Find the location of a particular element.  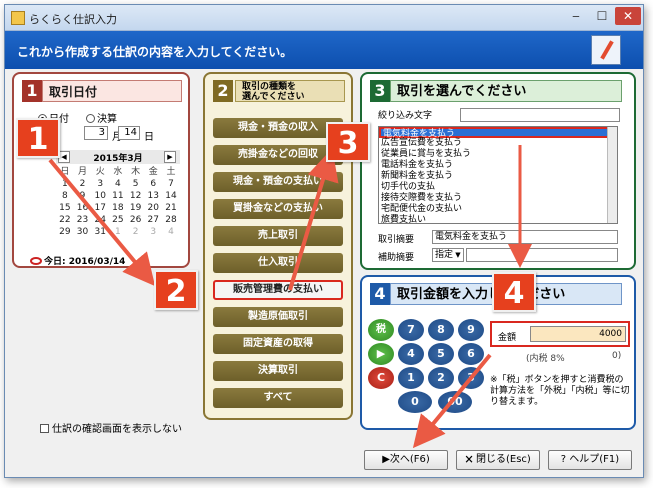

calendar-weekday-row: 日月火水木金土 is located at coordinates (118, 172).